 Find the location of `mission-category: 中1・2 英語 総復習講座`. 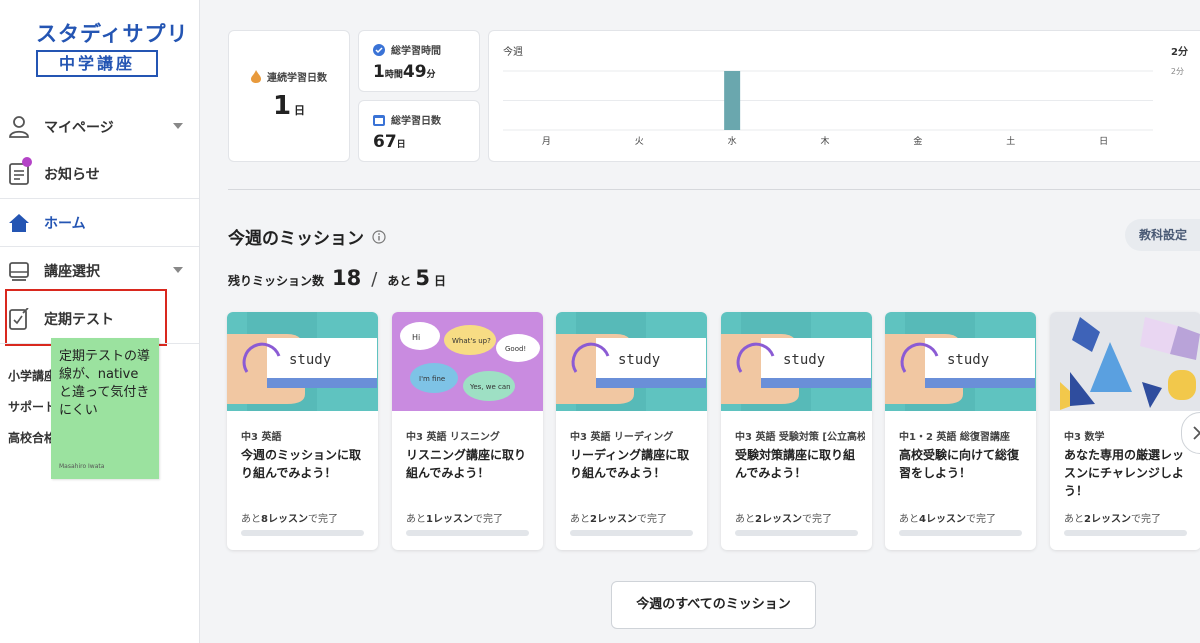

mission-category: 中1・2 英語 総復習講座 is located at coordinates (954, 437).